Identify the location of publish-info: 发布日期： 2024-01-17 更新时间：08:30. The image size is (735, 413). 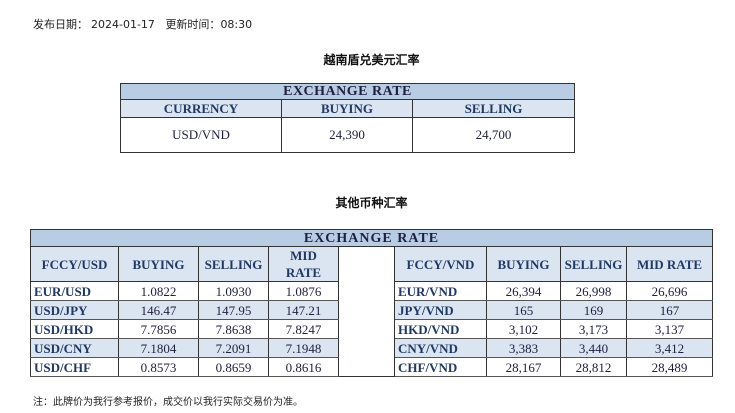
(144, 24).